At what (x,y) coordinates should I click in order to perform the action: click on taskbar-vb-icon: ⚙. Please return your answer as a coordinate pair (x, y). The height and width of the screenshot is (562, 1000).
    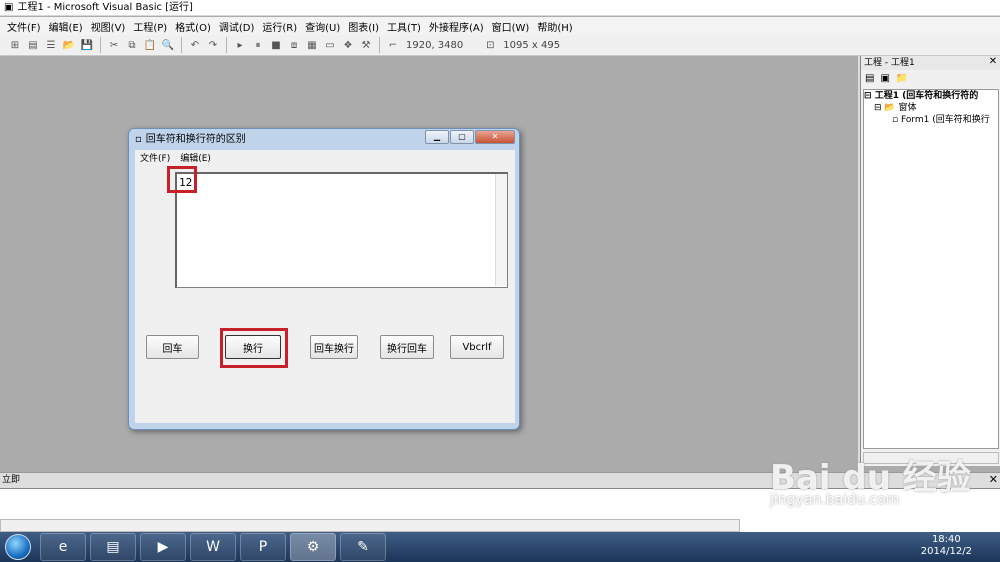
    Looking at the image, I should click on (313, 547).